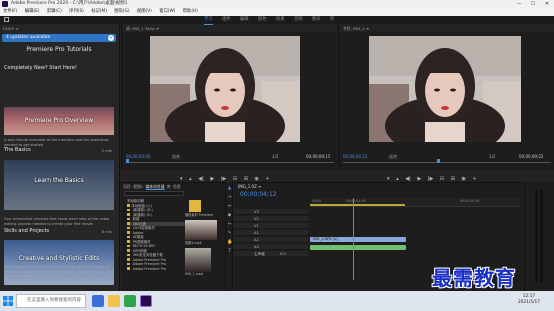 The width and height of the screenshot is (554, 311). What do you see at coordinates (445, 89) in the screenshot?
I see `program-video-frame` at bounding box center [445, 89].